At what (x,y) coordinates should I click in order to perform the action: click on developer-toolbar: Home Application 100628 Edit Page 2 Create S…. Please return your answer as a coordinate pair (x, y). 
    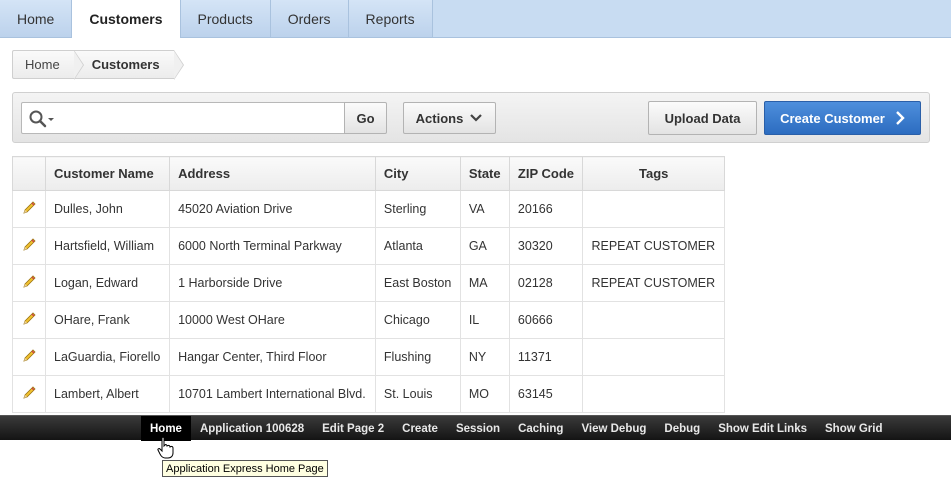
    Looking at the image, I should click on (475, 428).